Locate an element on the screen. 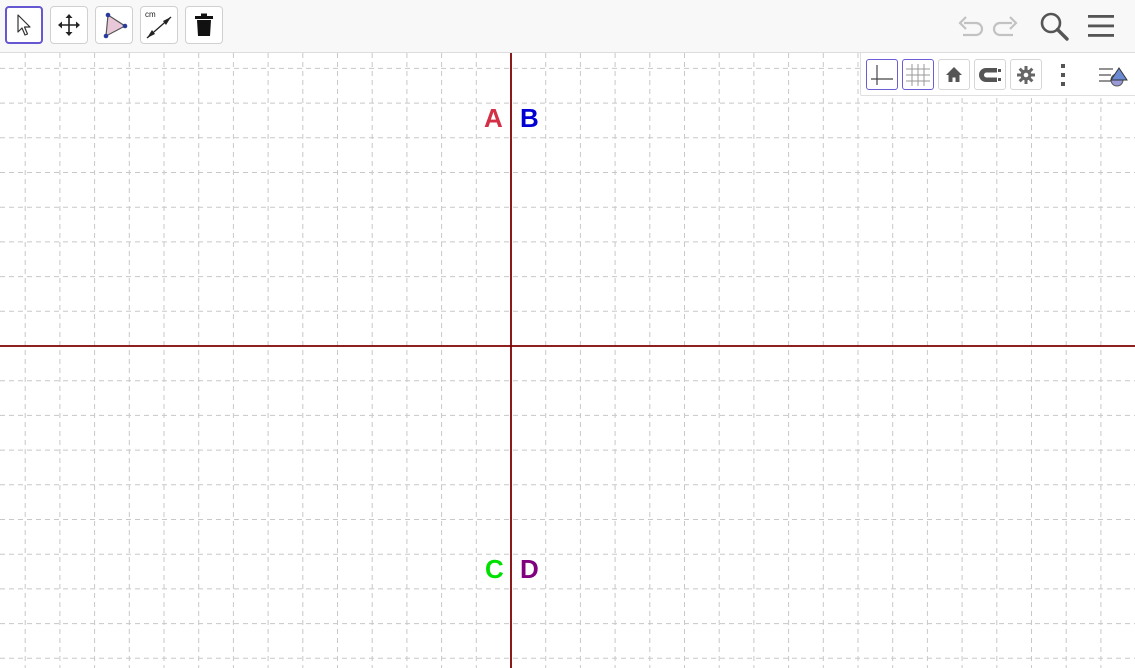 This screenshot has width=1135, height=668. move-tool-button is located at coordinates (24, 25).